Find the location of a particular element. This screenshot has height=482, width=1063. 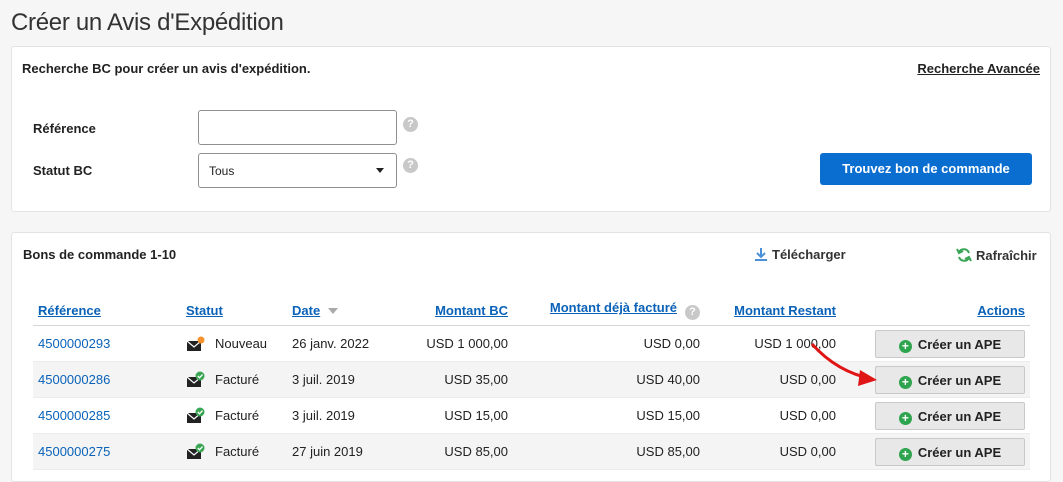

remaining-cell: USD 1 000,00 is located at coordinates (773, 343).